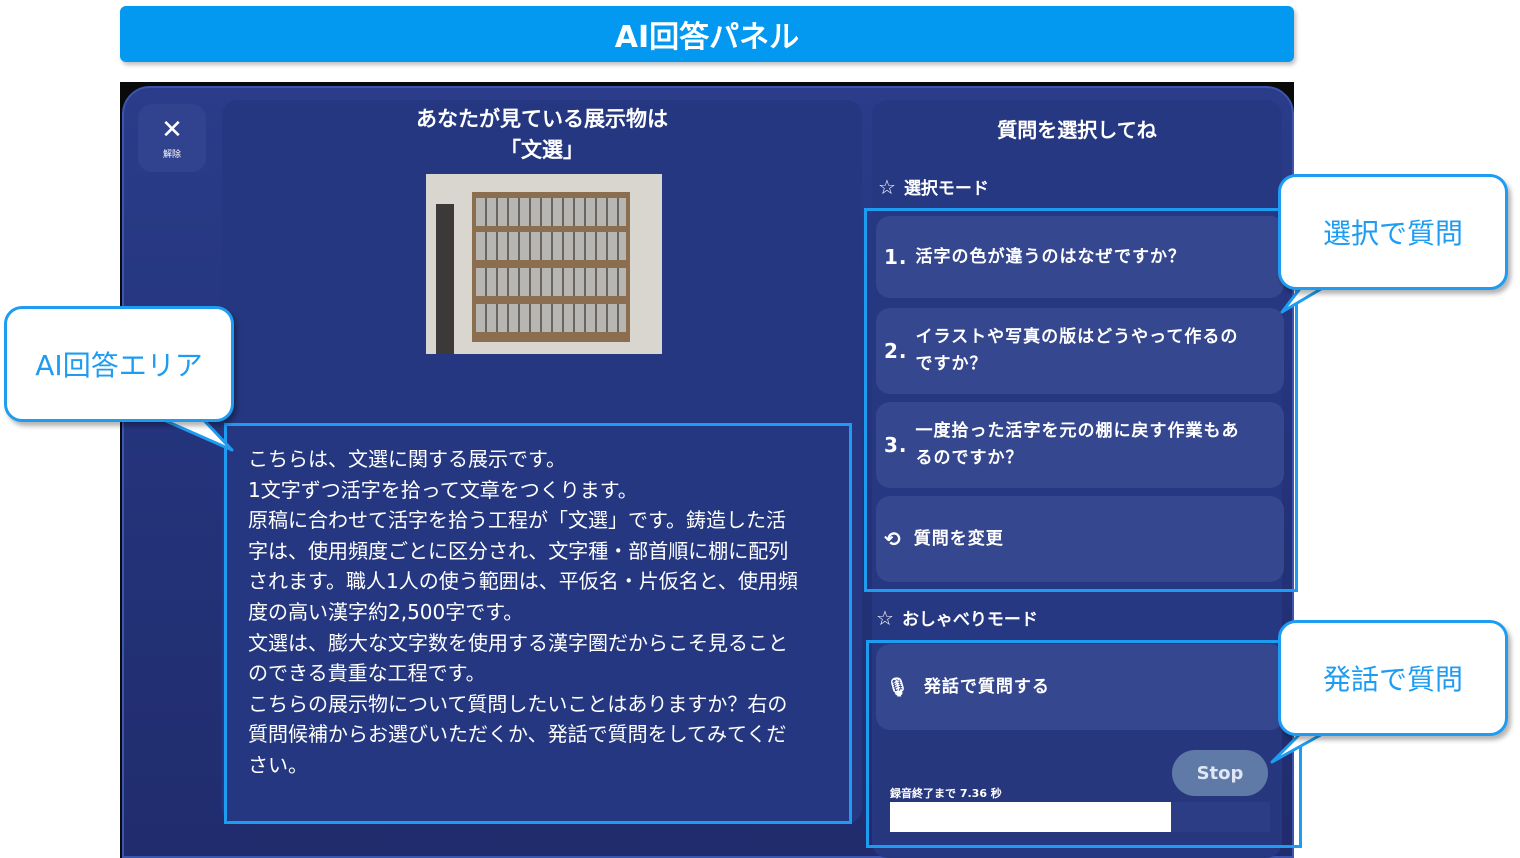 The height and width of the screenshot is (858, 1520). I want to click on callout-text: 発話で質問, so click(1392, 679).